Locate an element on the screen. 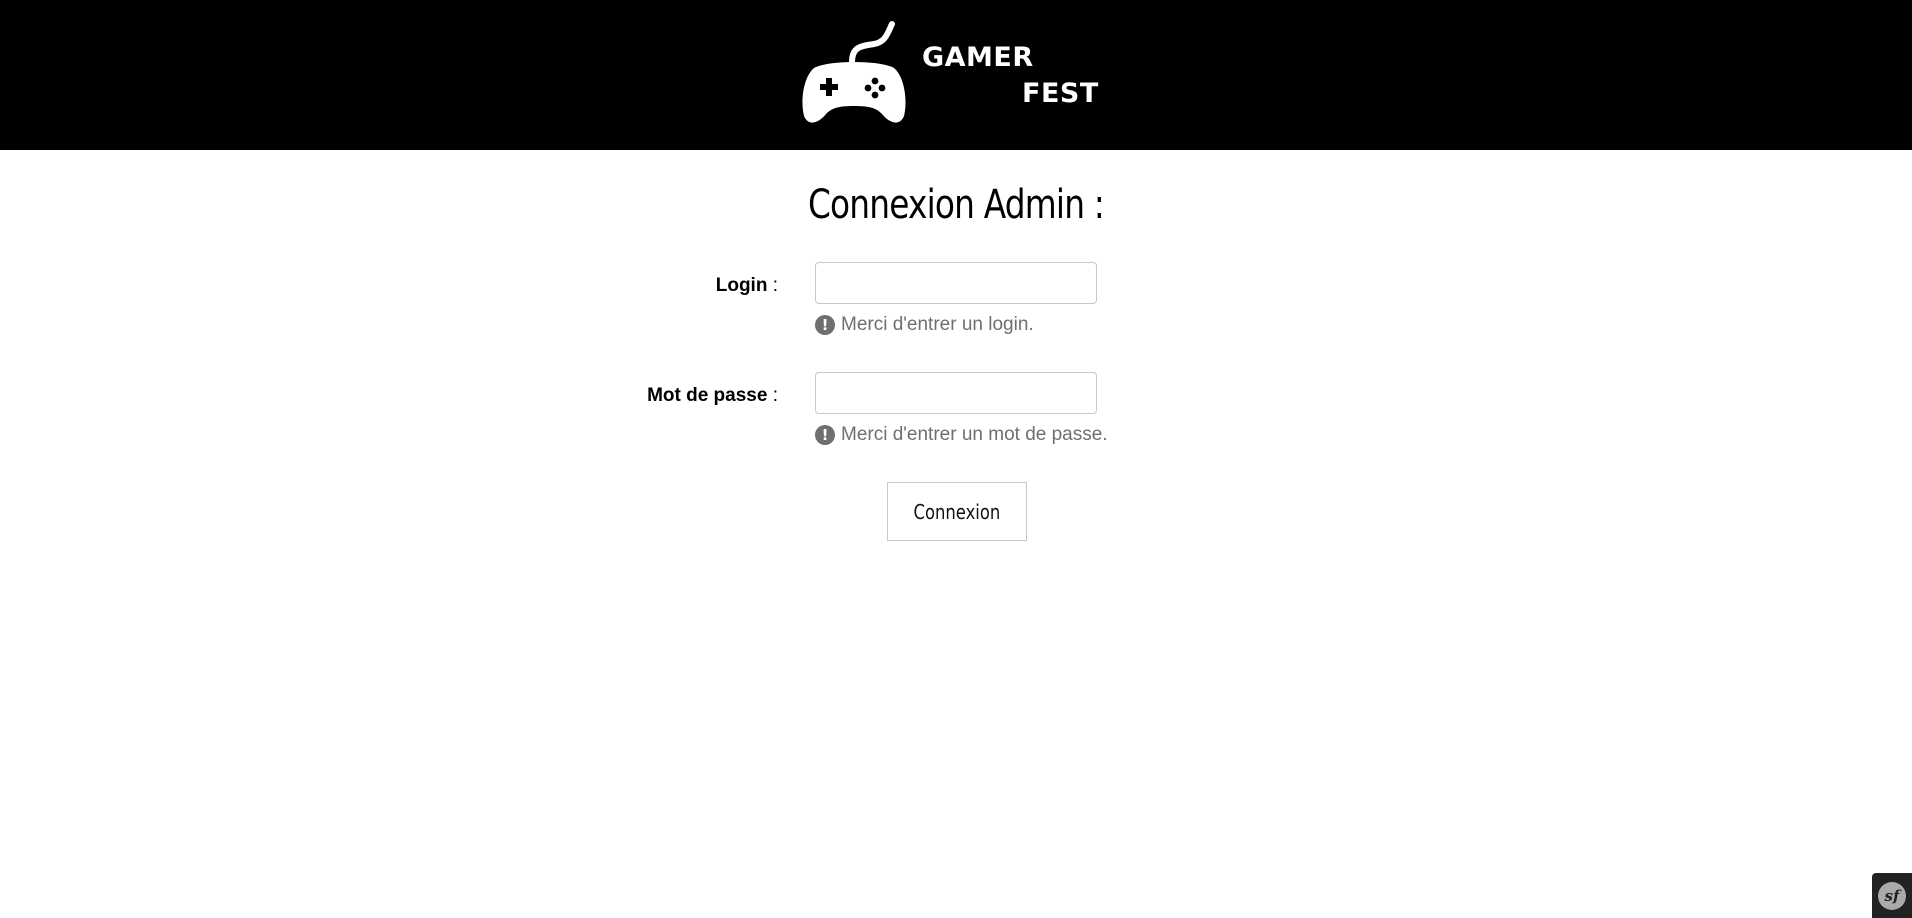 The image size is (1912, 918). site-logo: GAMER FEST is located at coordinates (950, 72).